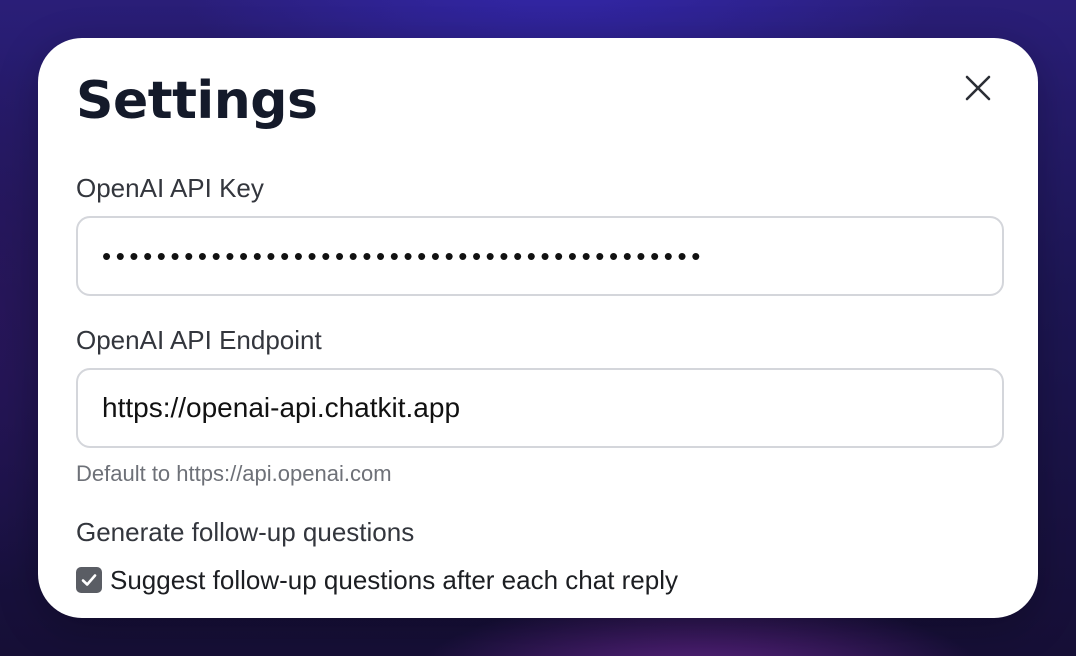  I want to click on api-endpoint-label: OpenAI API Endpoint, so click(199, 340).